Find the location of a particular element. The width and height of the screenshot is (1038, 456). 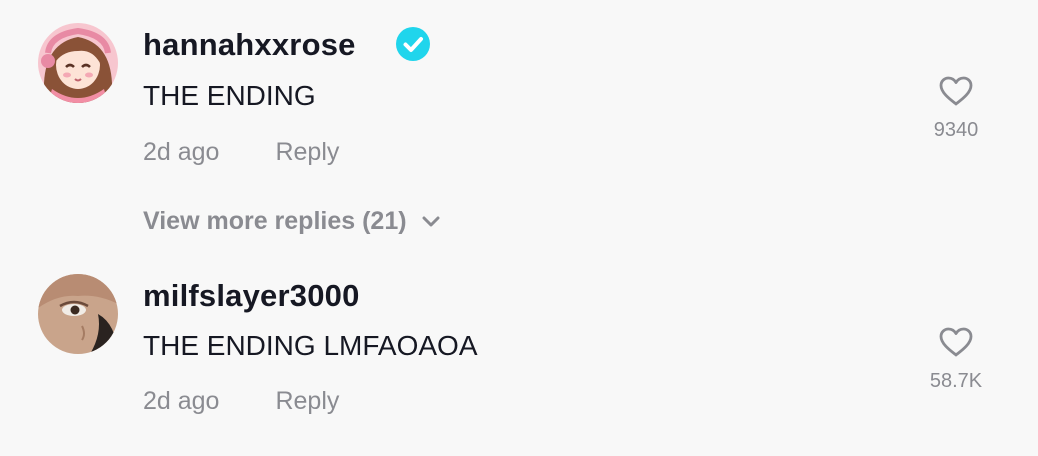

like-button: 9340 is located at coordinates (956, 108).